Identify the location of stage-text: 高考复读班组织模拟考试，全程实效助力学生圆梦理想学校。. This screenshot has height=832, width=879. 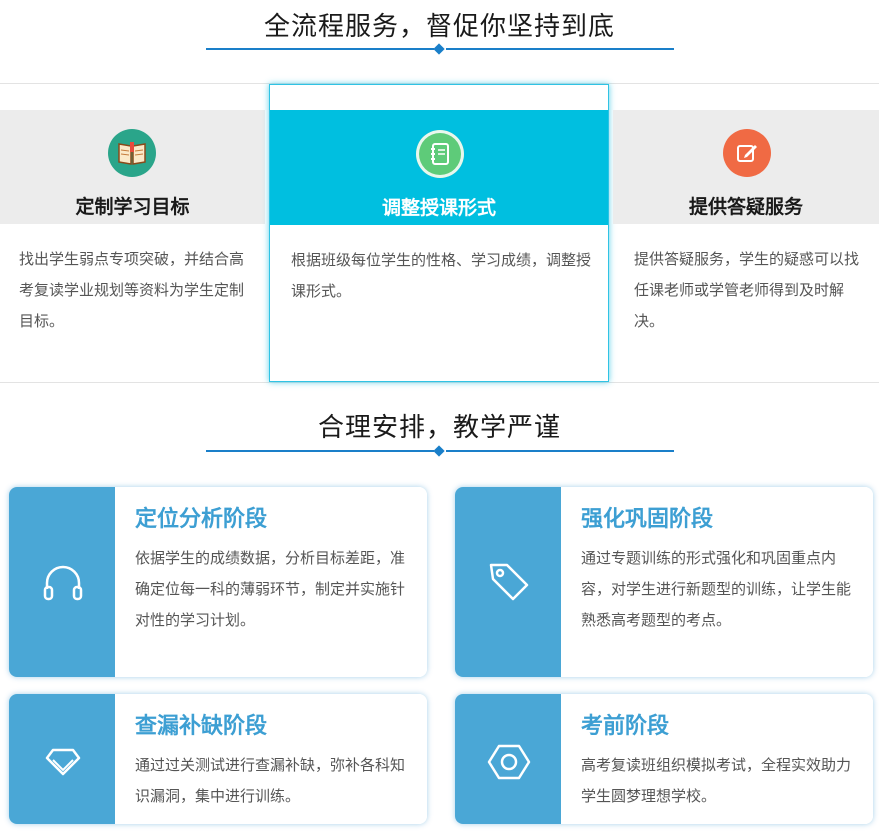
(716, 780).